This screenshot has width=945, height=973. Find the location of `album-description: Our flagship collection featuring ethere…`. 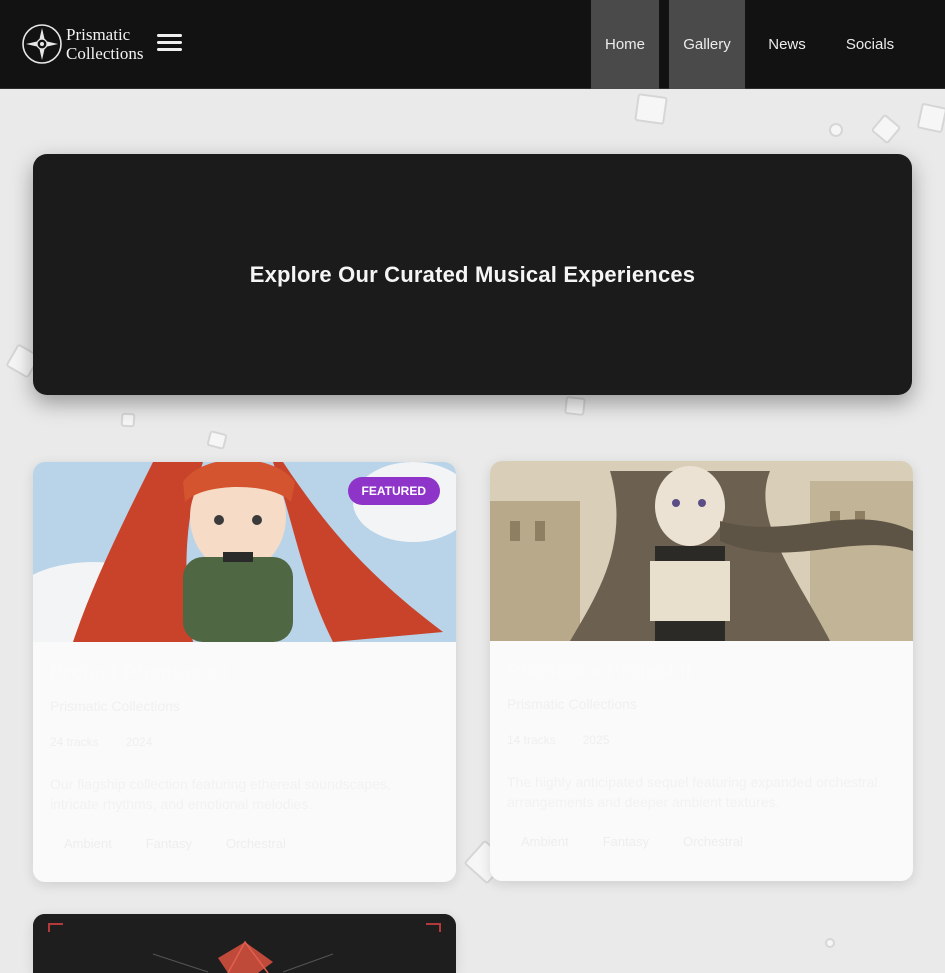

album-description: Our flagship collection featuring ethere… is located at coordinates (220, 794).